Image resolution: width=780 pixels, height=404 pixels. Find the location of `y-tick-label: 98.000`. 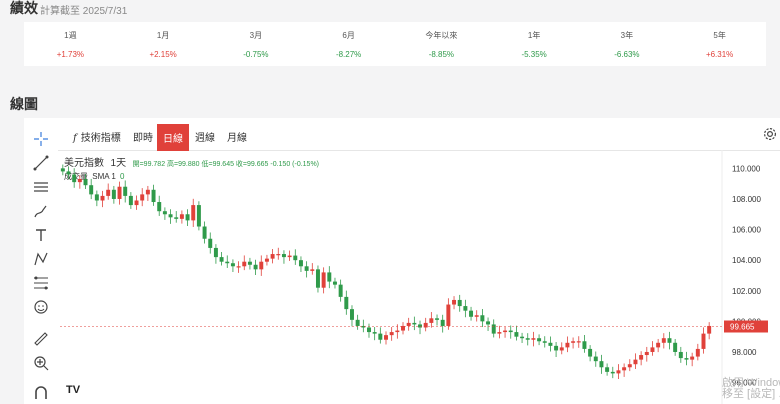

y-tick-label: 98.000 is located at coordinates (744, 352).